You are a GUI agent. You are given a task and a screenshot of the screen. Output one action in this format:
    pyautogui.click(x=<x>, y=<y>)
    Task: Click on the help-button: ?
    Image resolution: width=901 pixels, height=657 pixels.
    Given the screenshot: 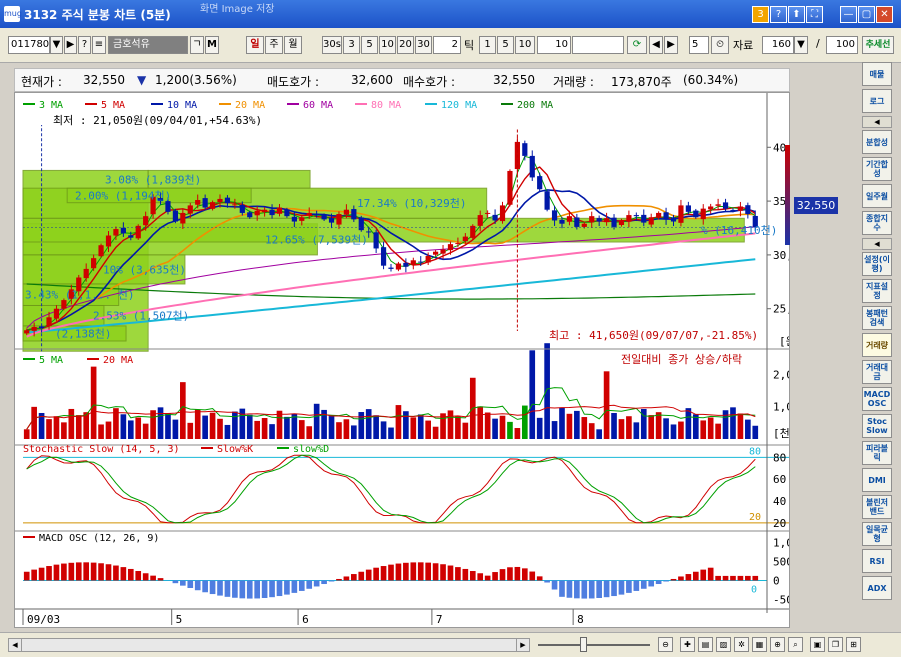 What is the action you would take?
    pyautogui.click(x=778, y=14)
    